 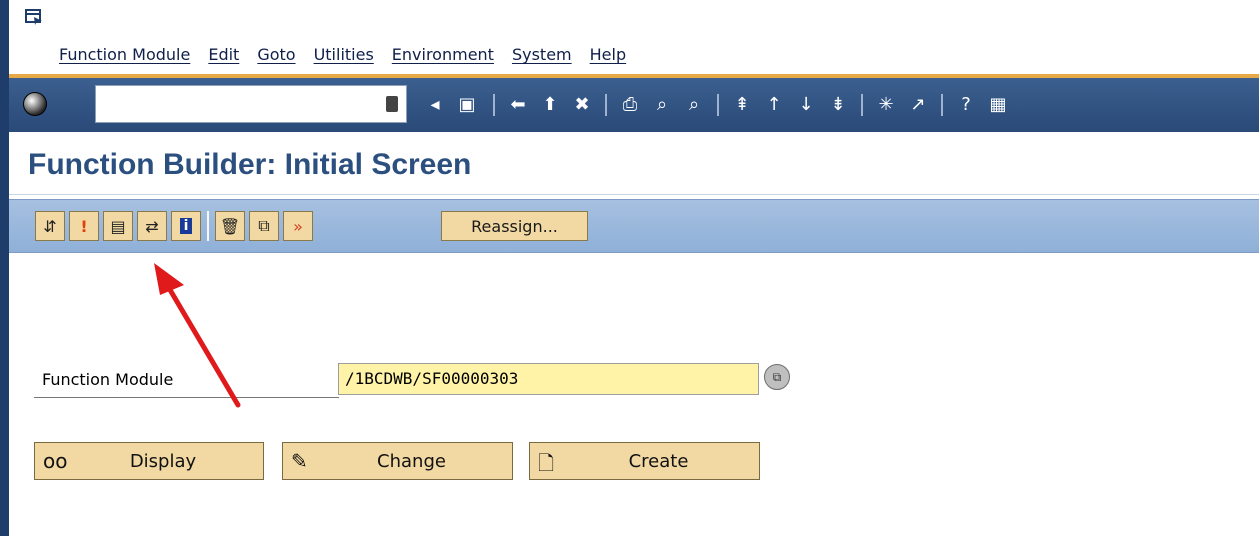 I want to click on find-next-icon: ⌕, so click(x=694, y=104).